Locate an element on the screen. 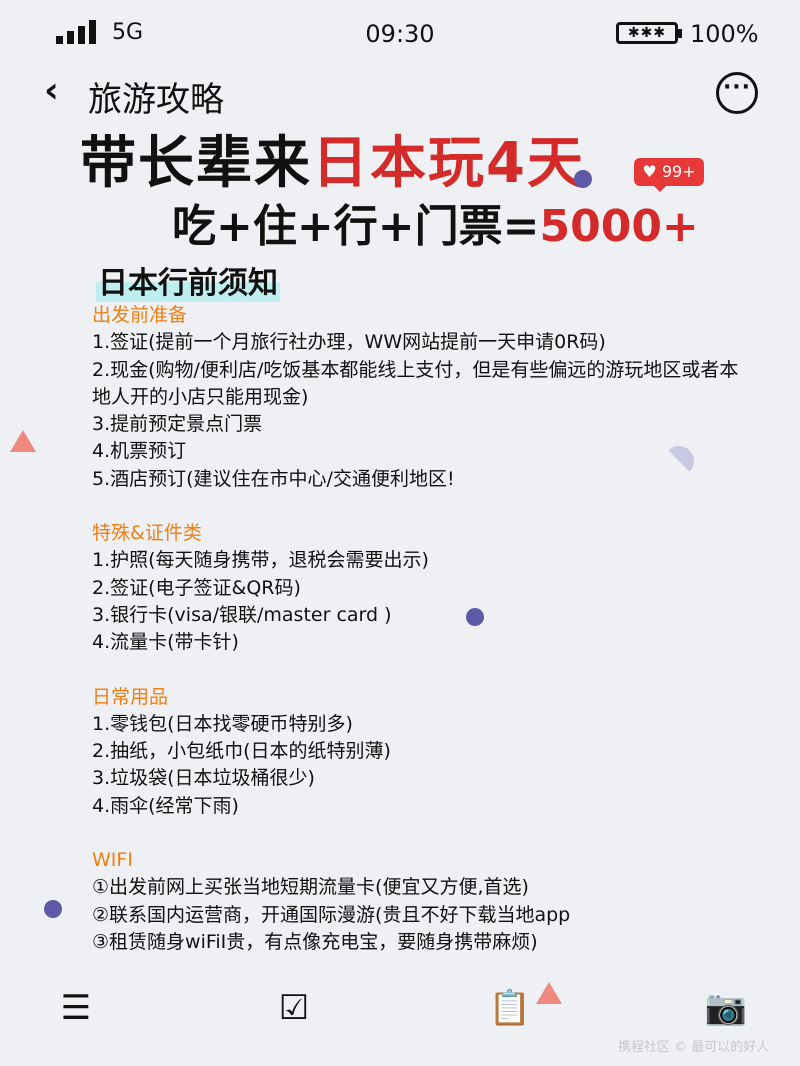  hero-headline: 带长辈来日本玩4天 is located at coordinates (332, 158).